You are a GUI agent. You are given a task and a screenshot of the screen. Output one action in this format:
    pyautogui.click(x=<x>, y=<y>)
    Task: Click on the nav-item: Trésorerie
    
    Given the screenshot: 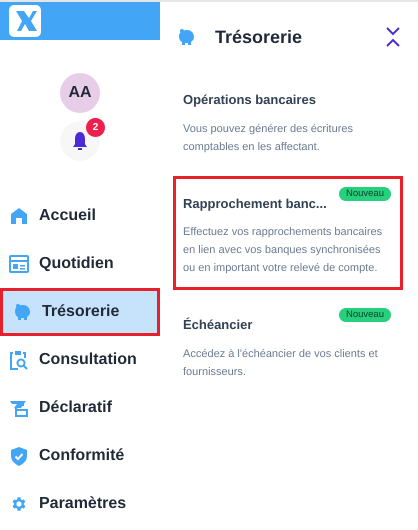 What is the action you would take?
    pyautogui.click(x=80, y=312)
    